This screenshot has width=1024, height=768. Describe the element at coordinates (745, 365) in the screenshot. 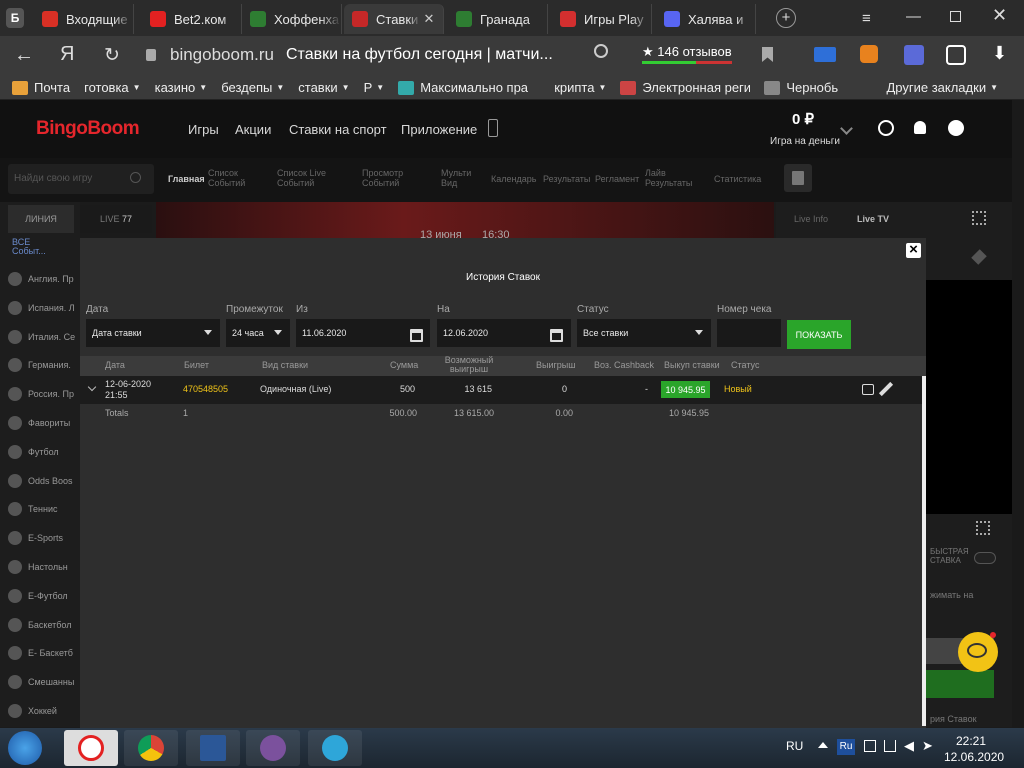

I see `col-status: Статус` at that location.